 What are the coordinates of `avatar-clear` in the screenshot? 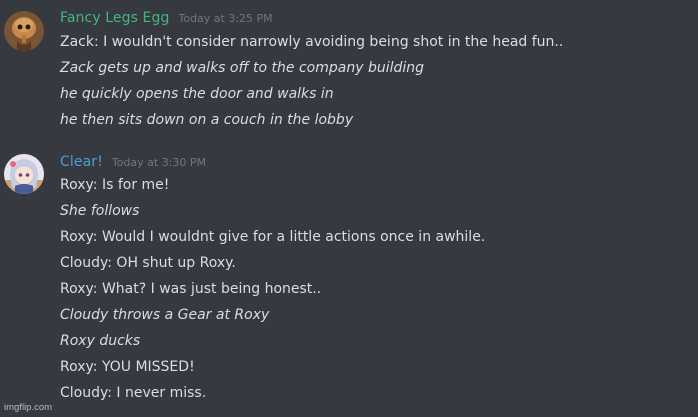 It's located at (24, 174).